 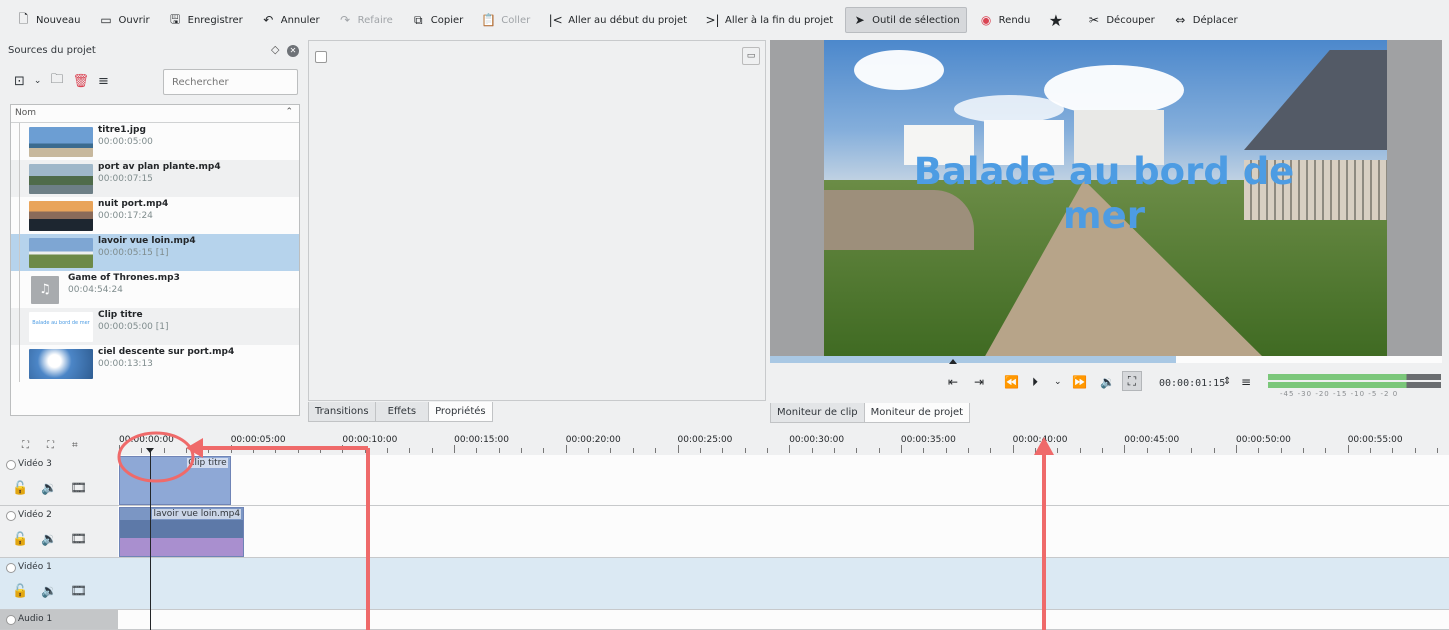 What do you see at coordinates (194, 448) in the screenshot?
I see `arrow-head-left` at bounding box center [194, 448].